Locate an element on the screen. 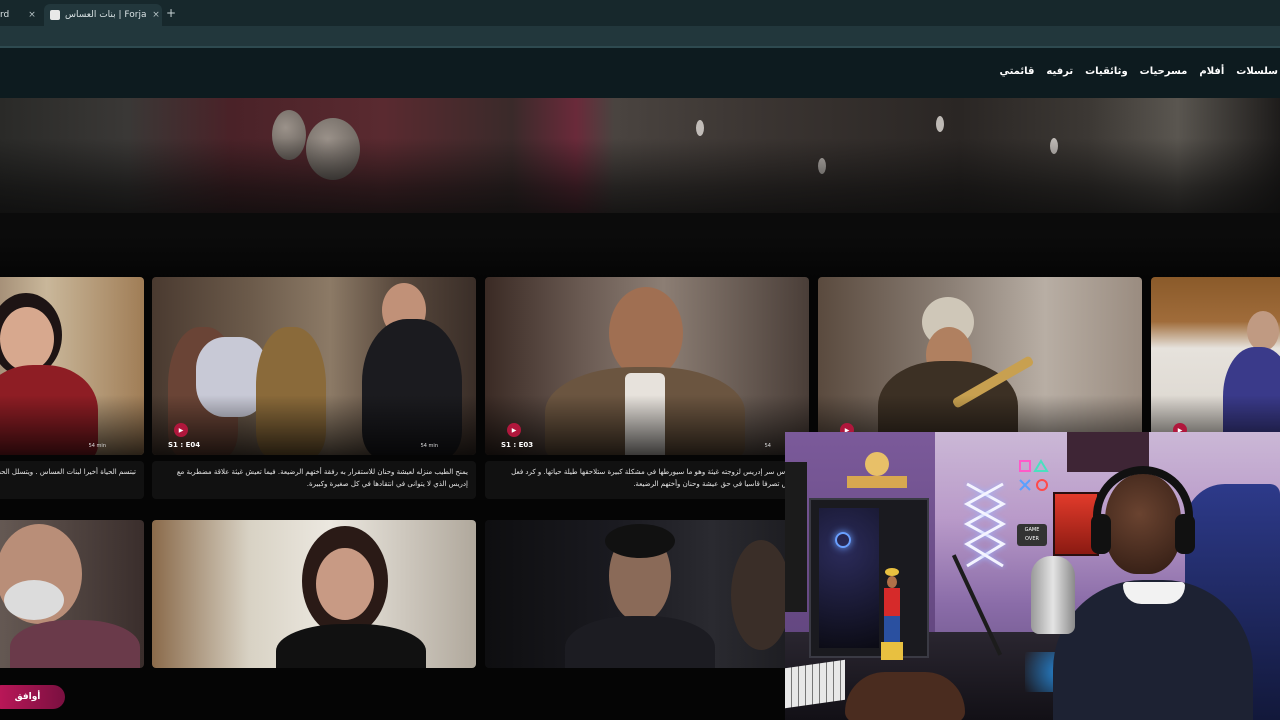  accept-button: أوافق is located at coordinates (32, 697).